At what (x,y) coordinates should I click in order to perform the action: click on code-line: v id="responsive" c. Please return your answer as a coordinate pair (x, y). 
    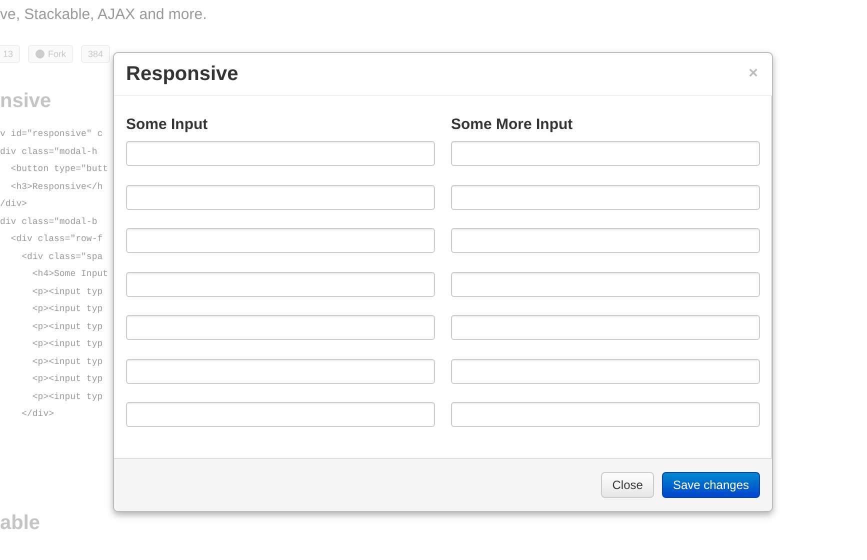
    Looking at the image, I should click on (51, 134).